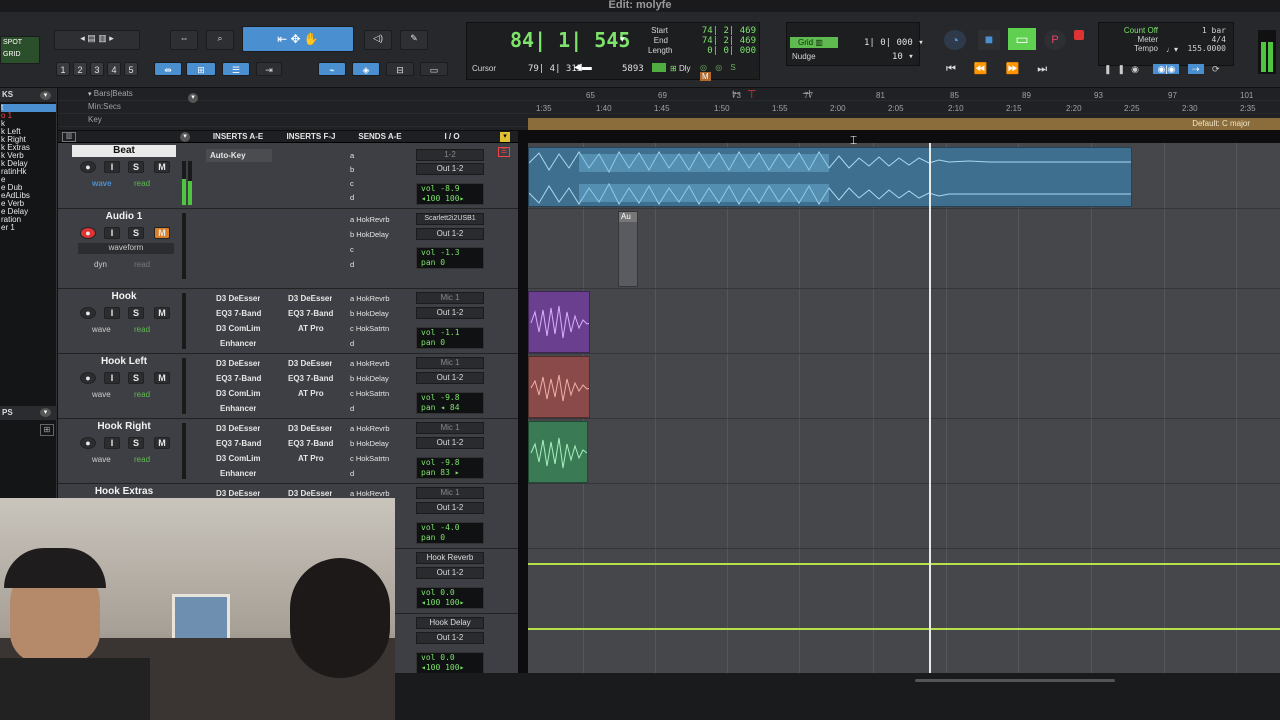 The image size is (1280, 720). What do you see at coordinates (131, 69) in the screenshot?
I see `zoom-preset-5: 5` at bounding box center [131, 69].